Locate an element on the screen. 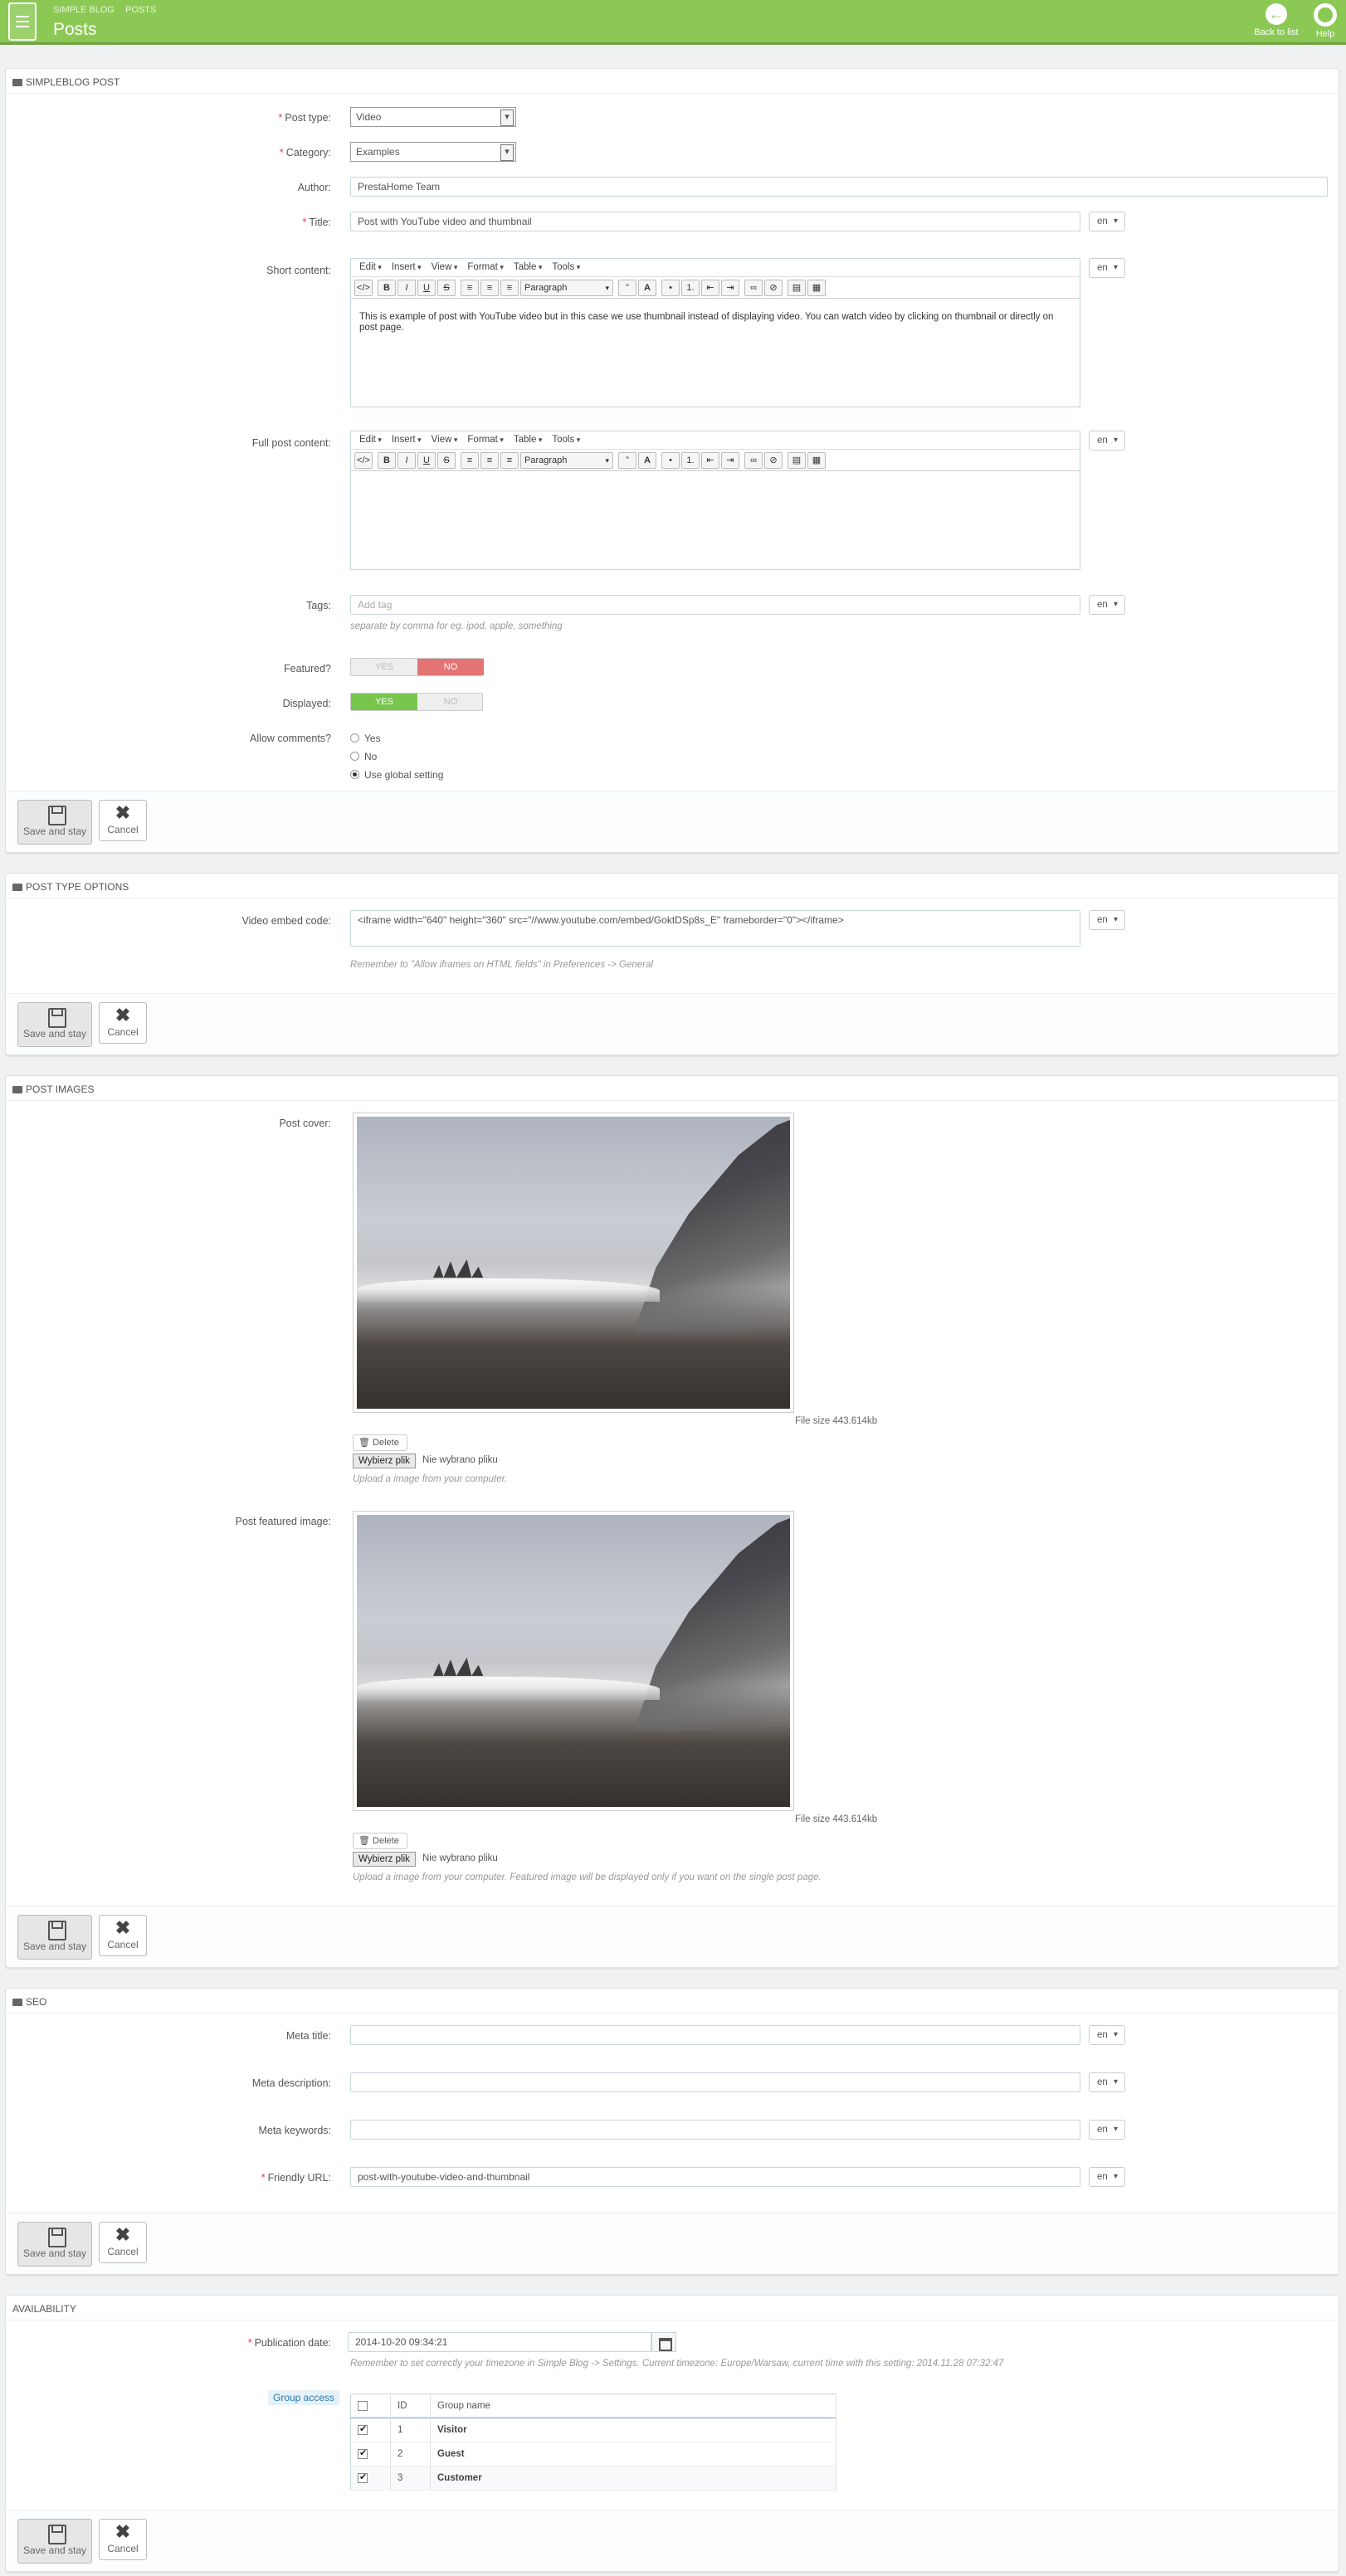  calendar-icon is located at coordinates (663, 2342).